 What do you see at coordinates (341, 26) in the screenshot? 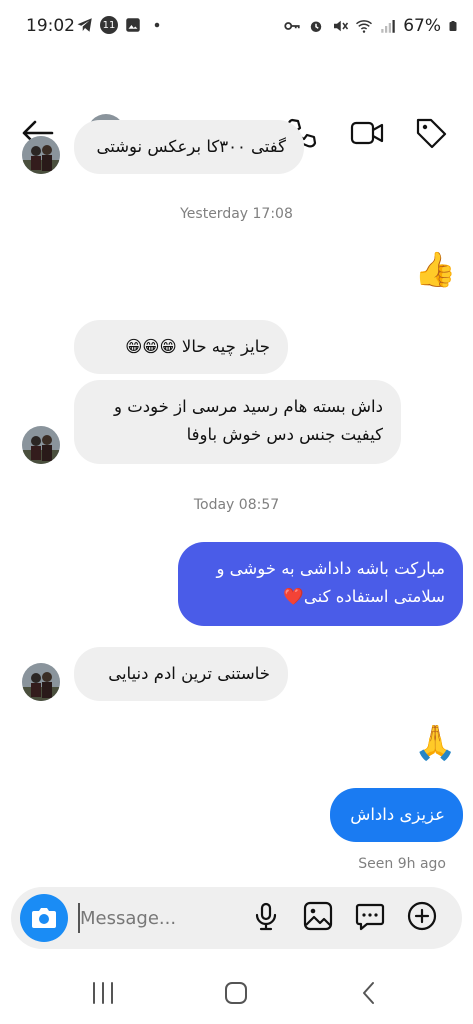
I see `mute-icon` at bounding box center [341, 26].